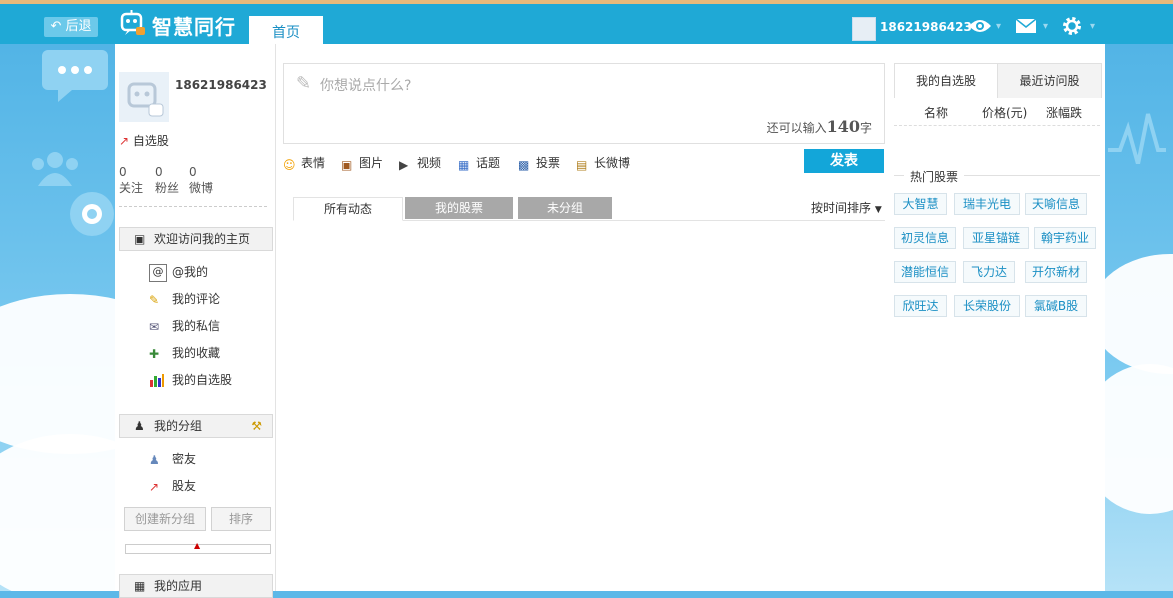 Image resolution: width=1173 pixels, height=598 pixels. What do you see at coordinates (846, 207) in the screenshot?
I see `sort-dropdown: 按时间排序 ▼` at bounding box center [846, 207].